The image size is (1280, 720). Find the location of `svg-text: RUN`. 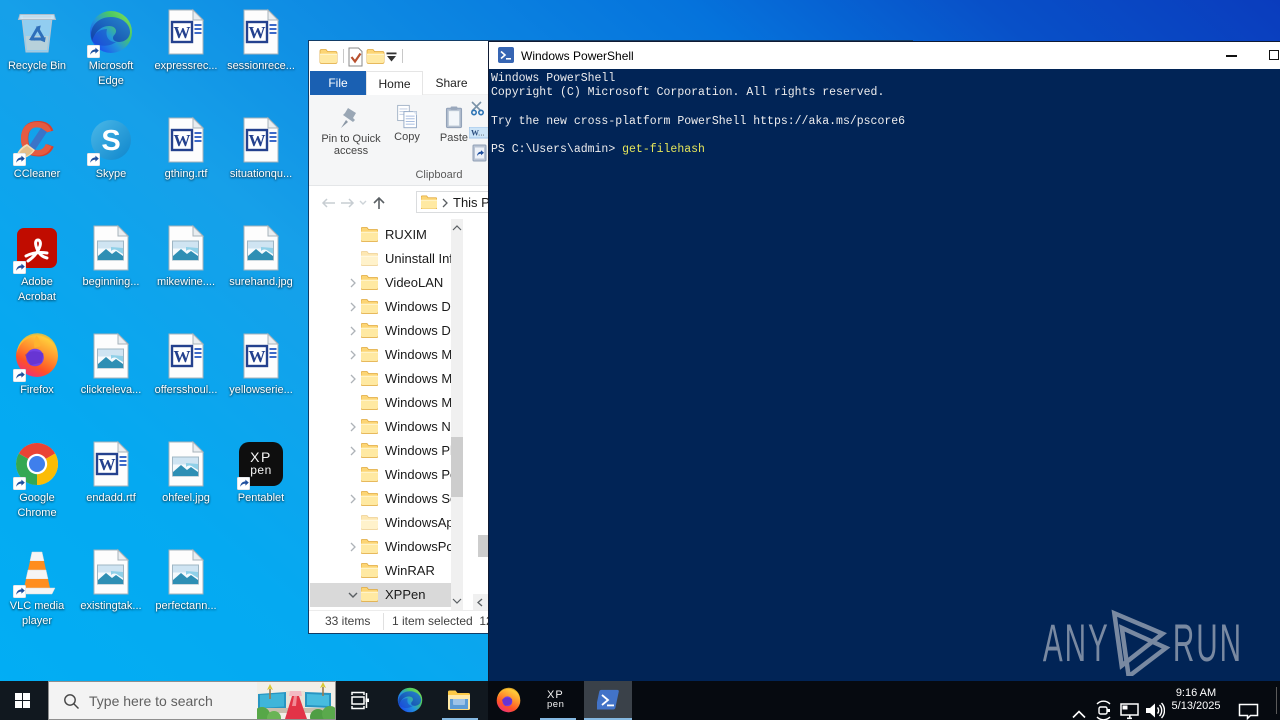

svg-text: RUN is located at coordinates (1208, 643).